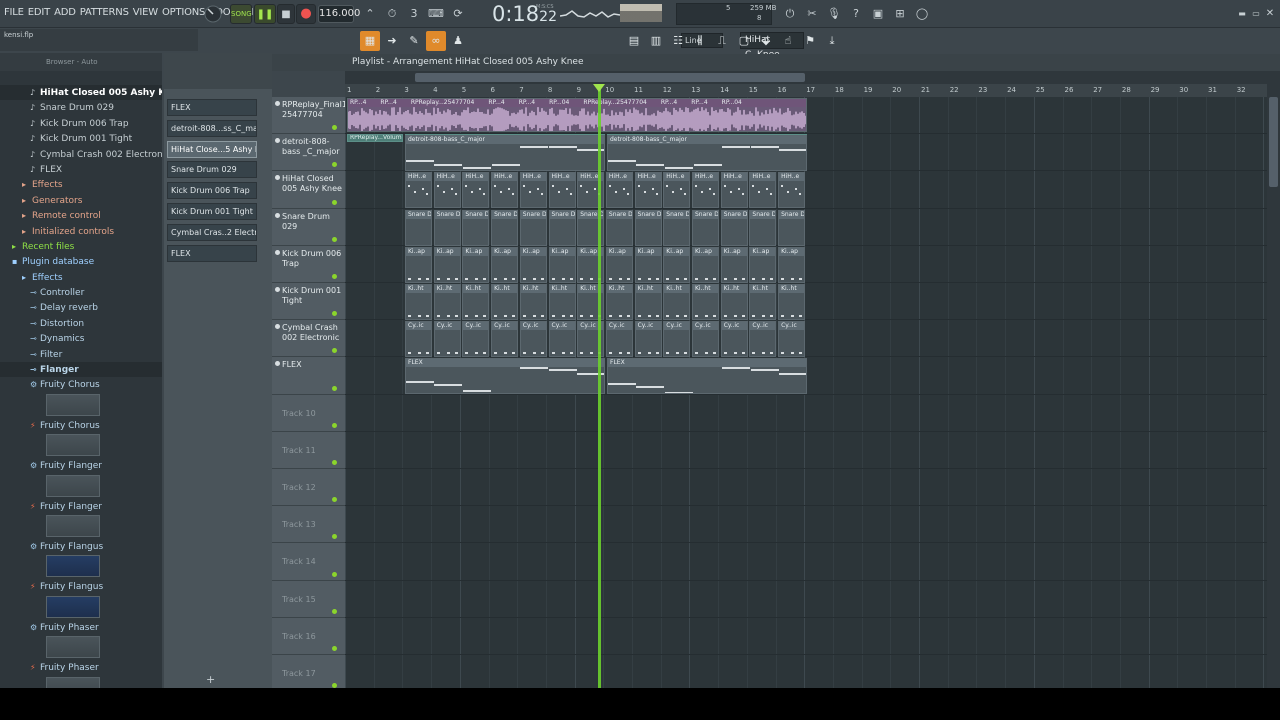 The image size is (1280, 720). Describe the element at coordinates (744, 41) in the screenshot. I see `browser-icon: ▢` at that location.